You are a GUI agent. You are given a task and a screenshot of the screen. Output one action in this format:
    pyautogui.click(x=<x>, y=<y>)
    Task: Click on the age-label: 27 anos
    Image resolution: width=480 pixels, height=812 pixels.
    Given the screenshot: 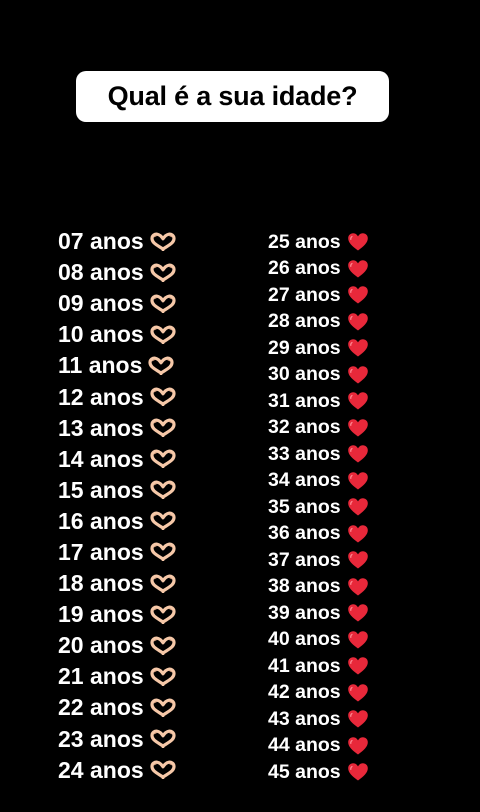 What is the action you would take?
    pyautogui.click(x=304, y=294)
    